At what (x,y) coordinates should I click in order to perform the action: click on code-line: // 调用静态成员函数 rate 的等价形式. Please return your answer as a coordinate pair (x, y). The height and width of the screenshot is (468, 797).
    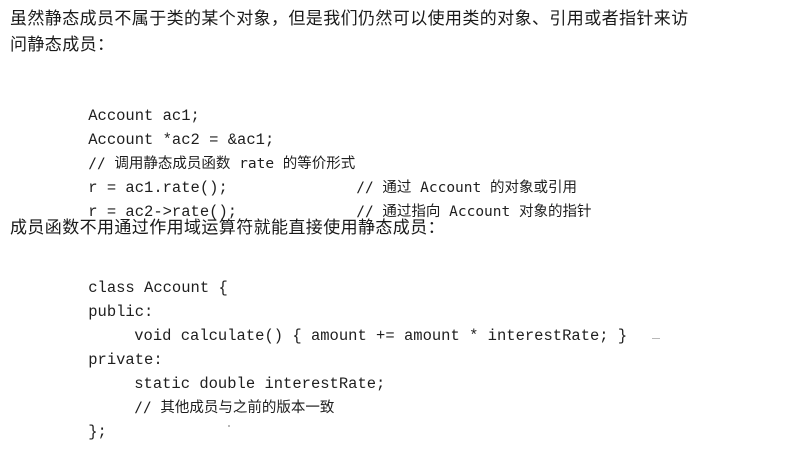
    Looking at the image, I should click on (321, 150).